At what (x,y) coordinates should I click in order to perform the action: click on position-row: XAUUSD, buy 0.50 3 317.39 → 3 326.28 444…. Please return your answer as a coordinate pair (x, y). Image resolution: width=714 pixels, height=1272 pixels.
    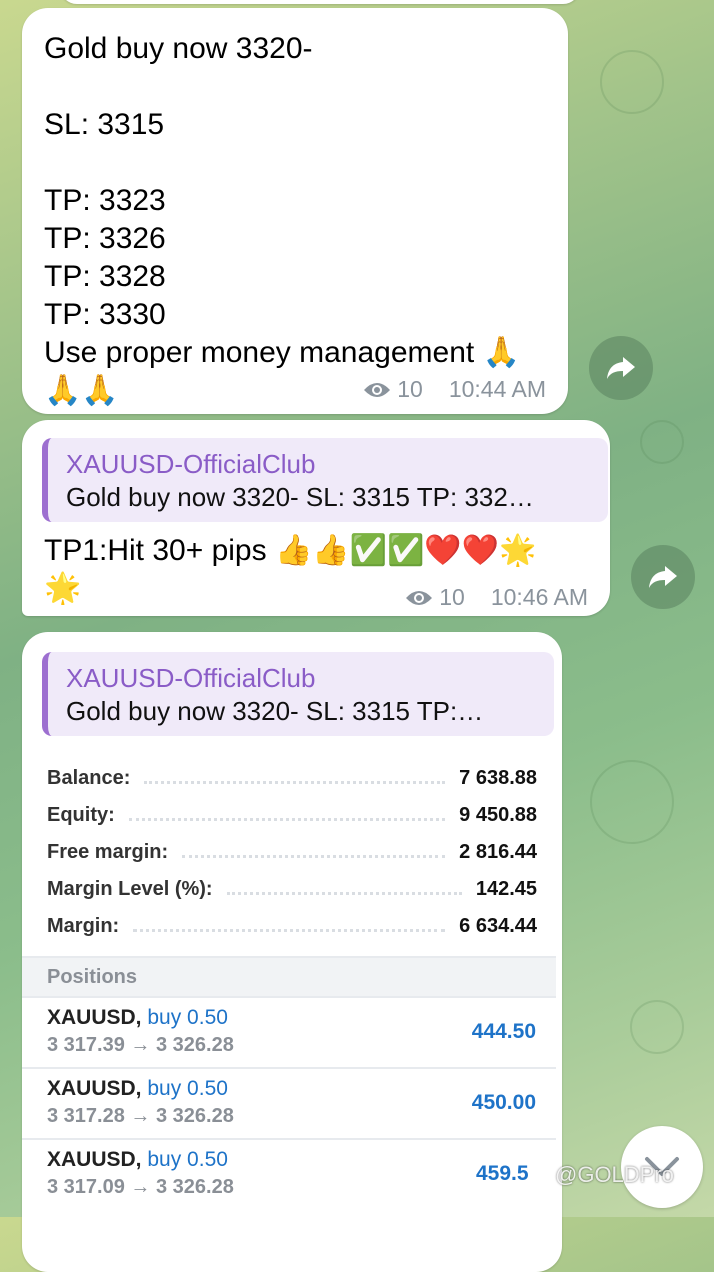
    Looking at the image, I should click on (289, 1032).